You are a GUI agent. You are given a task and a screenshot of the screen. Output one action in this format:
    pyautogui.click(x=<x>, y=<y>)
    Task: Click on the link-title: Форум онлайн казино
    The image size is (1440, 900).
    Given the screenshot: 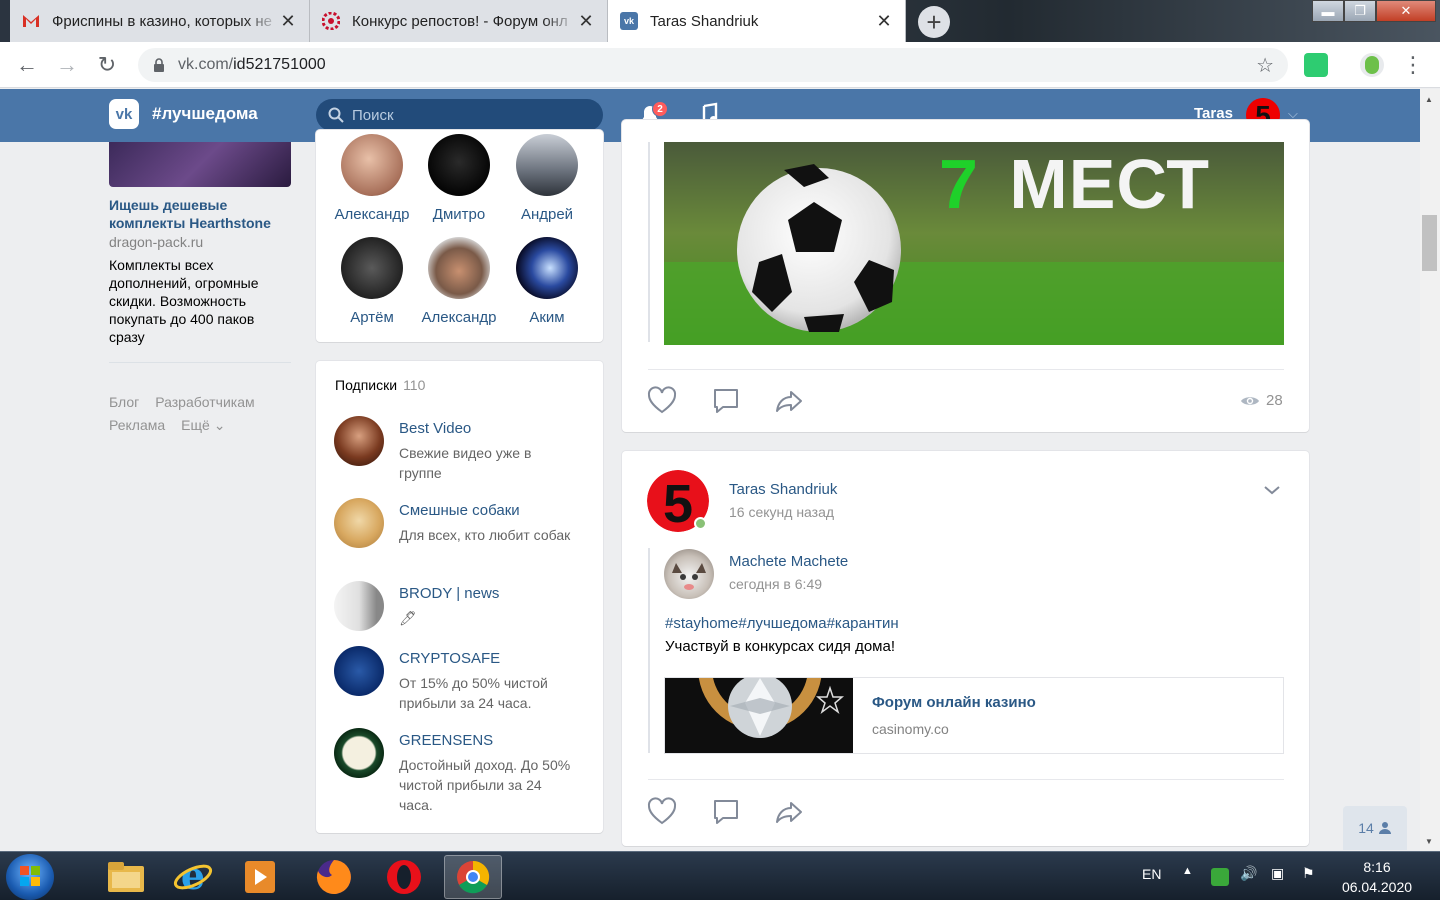 What is the action you would take?
    pyautogui.click(x=954, y=702)
    